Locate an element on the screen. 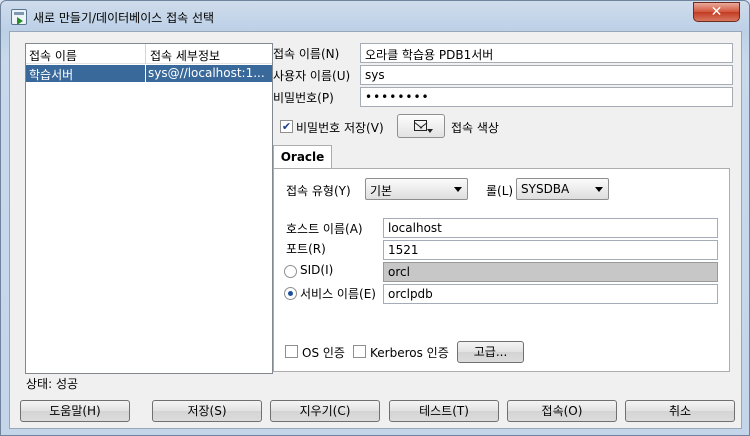 Image resolution: width=750 pixels, height=436 pixels. user-input: sys is located at coordinates (546, 75).